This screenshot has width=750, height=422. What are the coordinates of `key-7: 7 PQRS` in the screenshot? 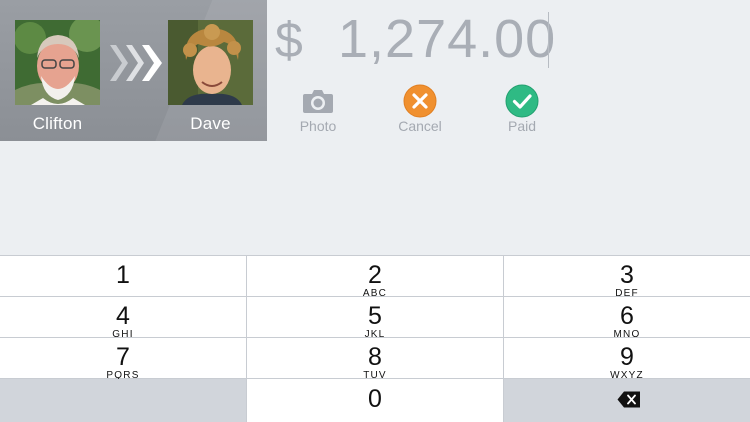 It's located at (123, 359).